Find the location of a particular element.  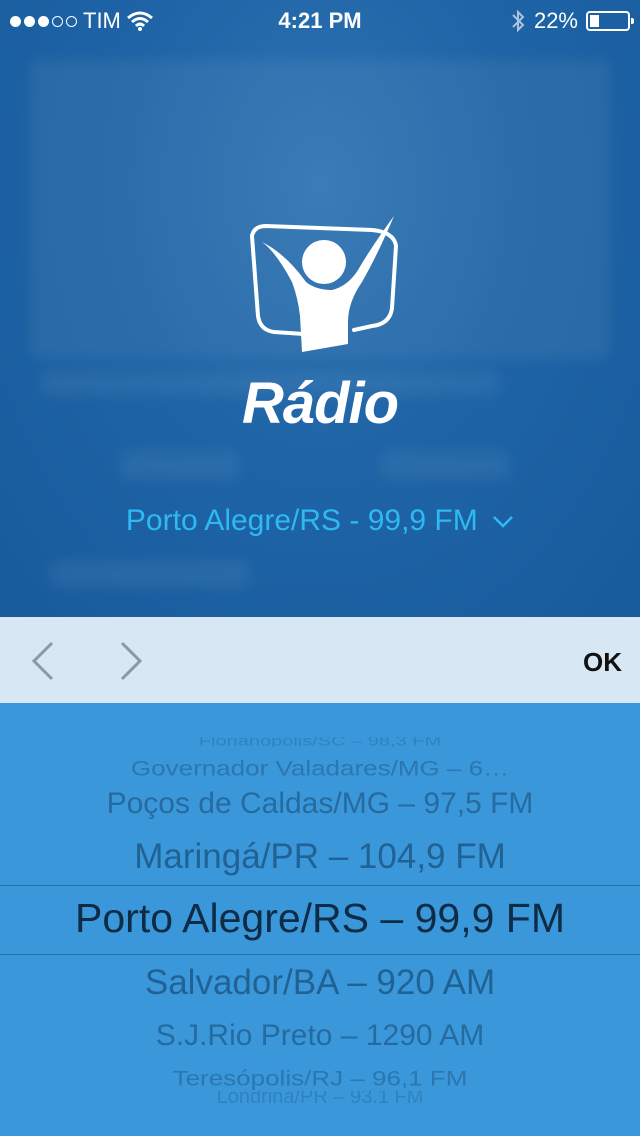

station-selector: Porto Alegre/RS - 99,9 FM is located at coordinates (320, 521).